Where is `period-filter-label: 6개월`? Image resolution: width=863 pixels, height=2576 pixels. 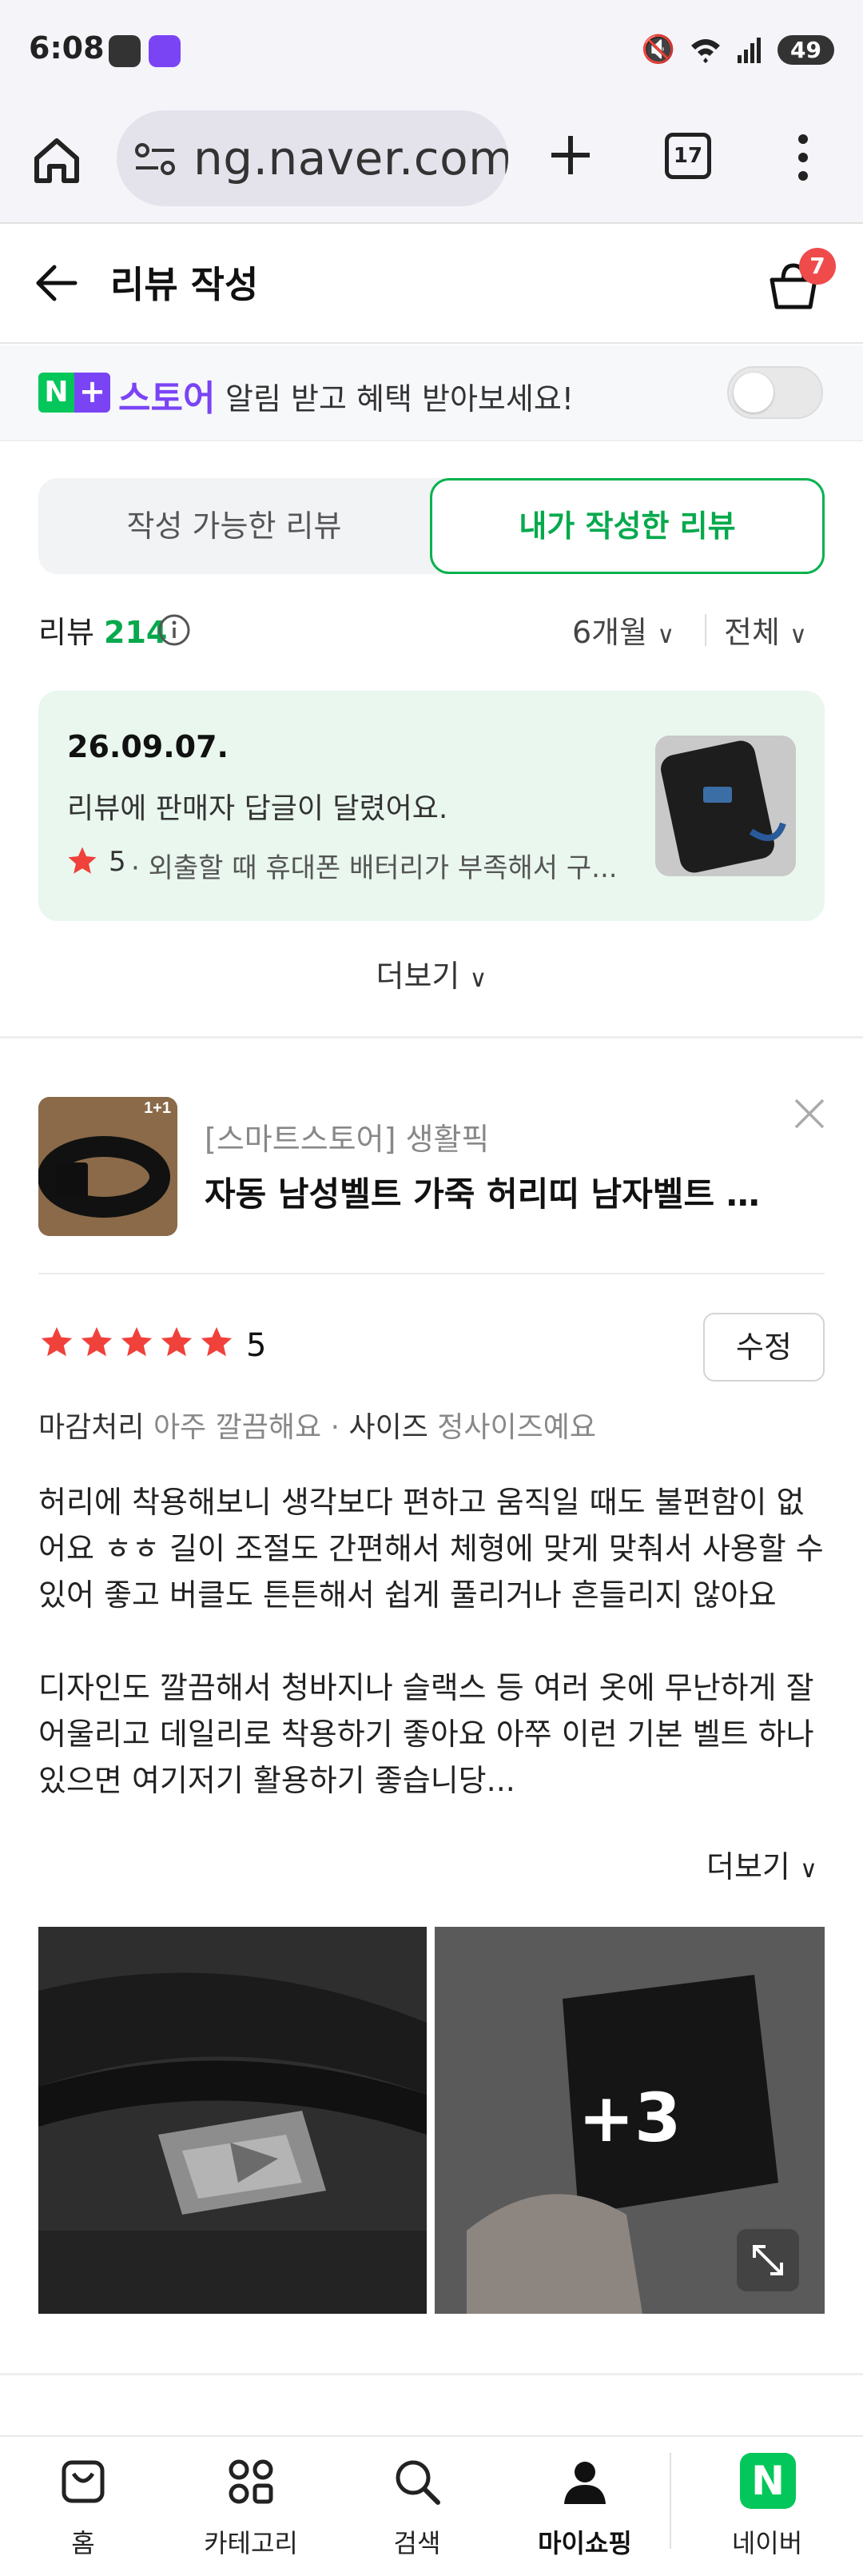
period-filter-label: 6개월 is located at coordinates (610, 632).